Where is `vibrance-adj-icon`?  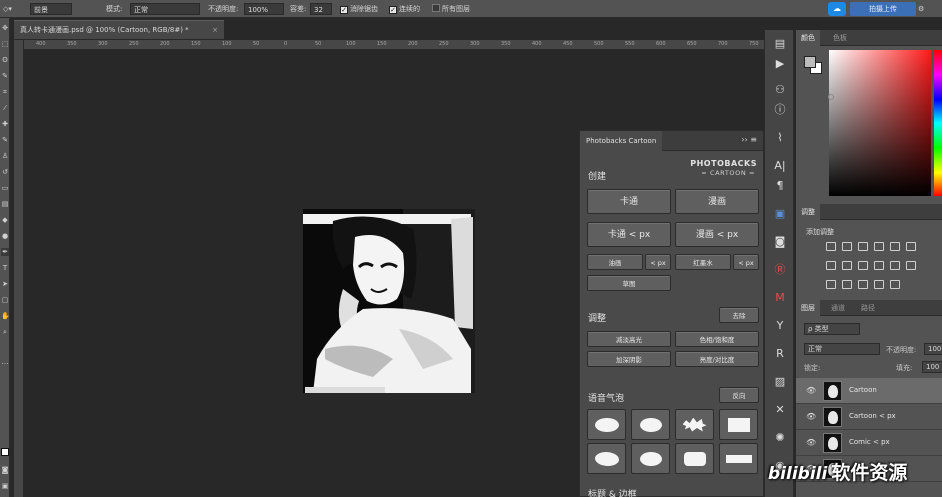 vibrance-adj-icon is located at coordinates (895, 246).